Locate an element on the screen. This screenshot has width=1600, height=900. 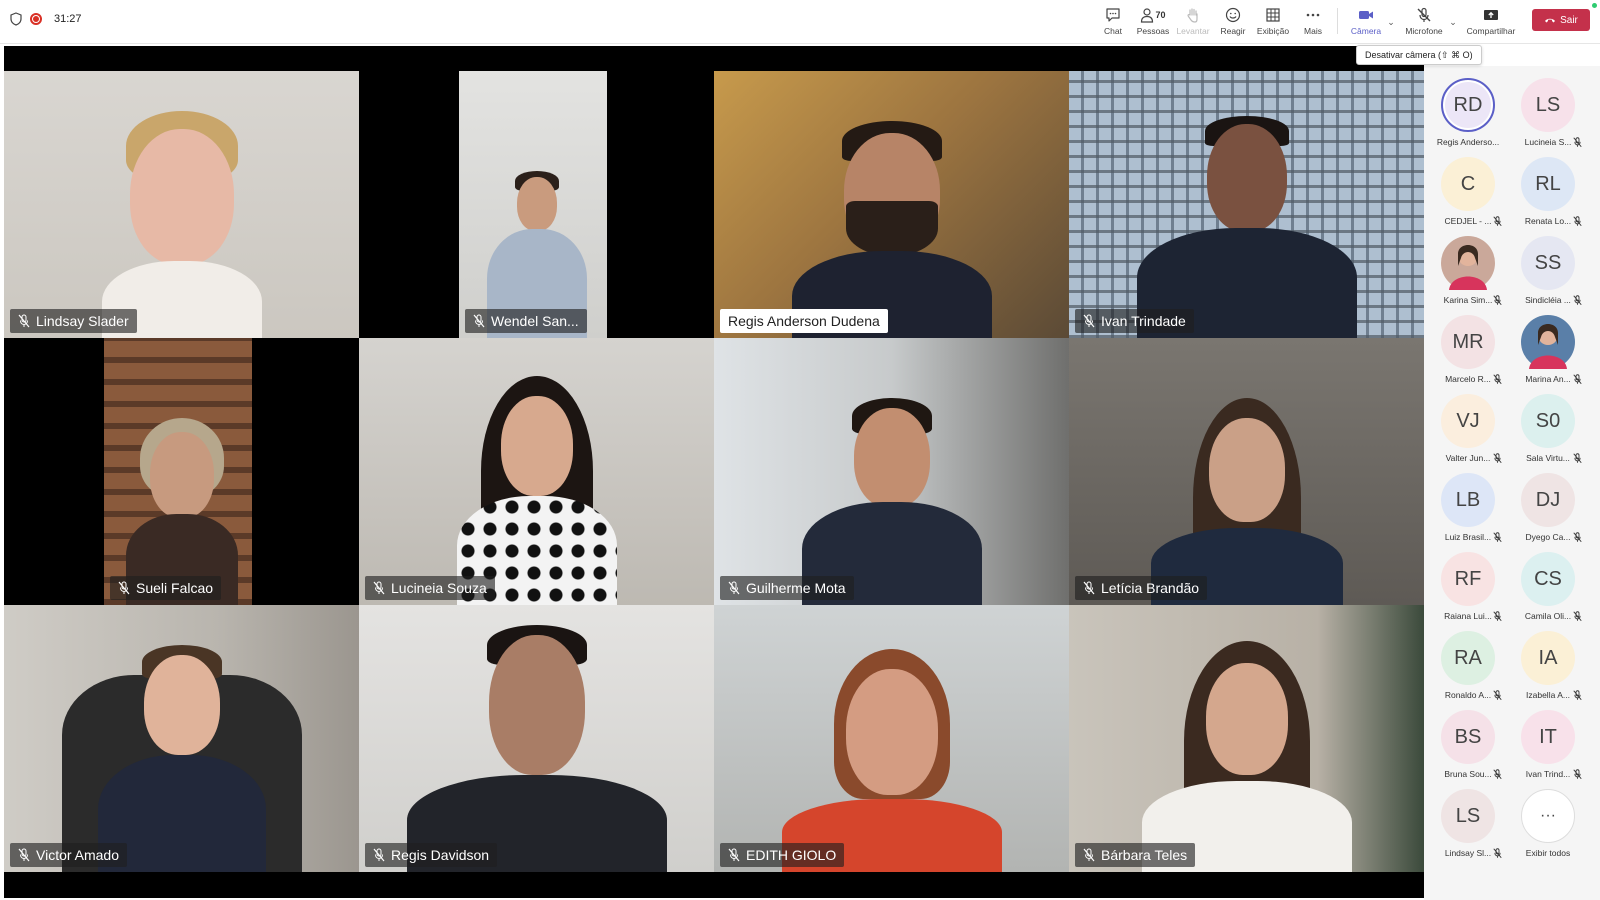
raise-hand-icon is located at coordinates (1192, 15).